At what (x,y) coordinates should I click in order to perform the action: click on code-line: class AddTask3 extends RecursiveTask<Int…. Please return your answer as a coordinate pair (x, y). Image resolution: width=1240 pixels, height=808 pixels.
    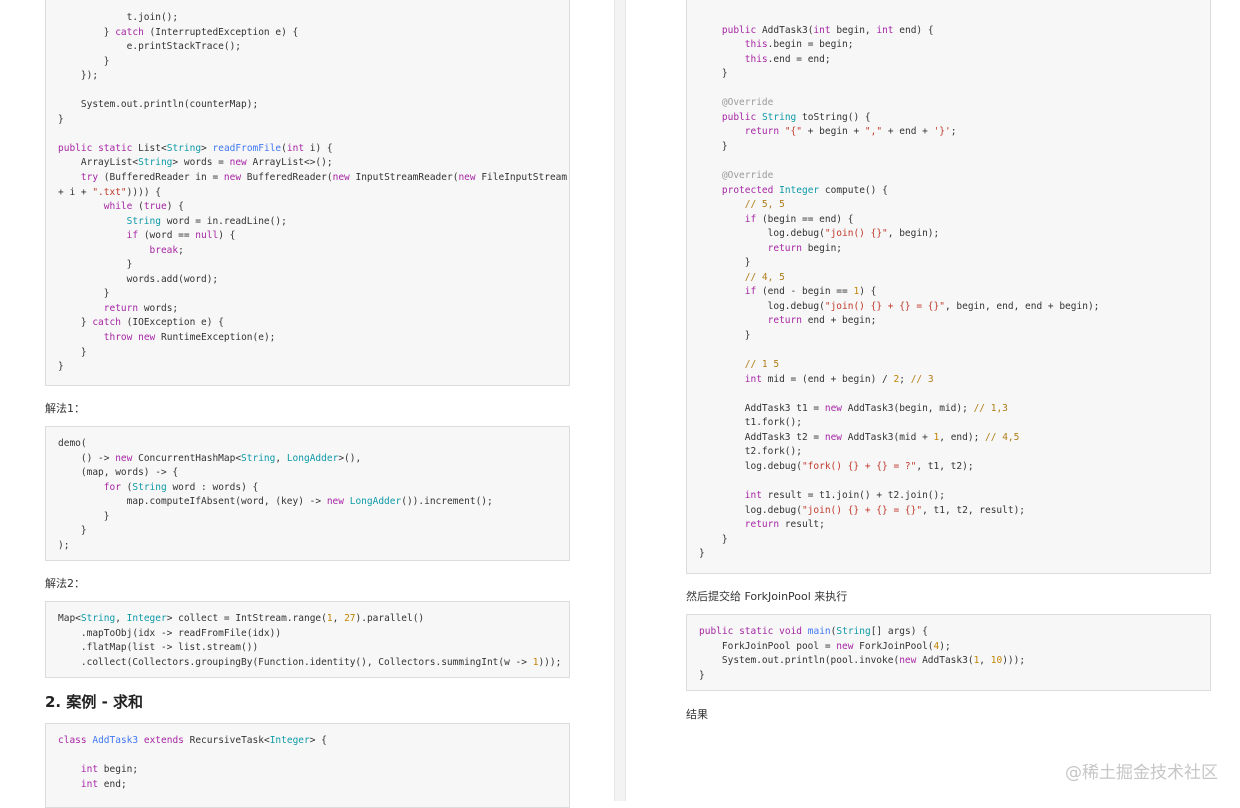
    Looking at the image, I should click on (192, 740).